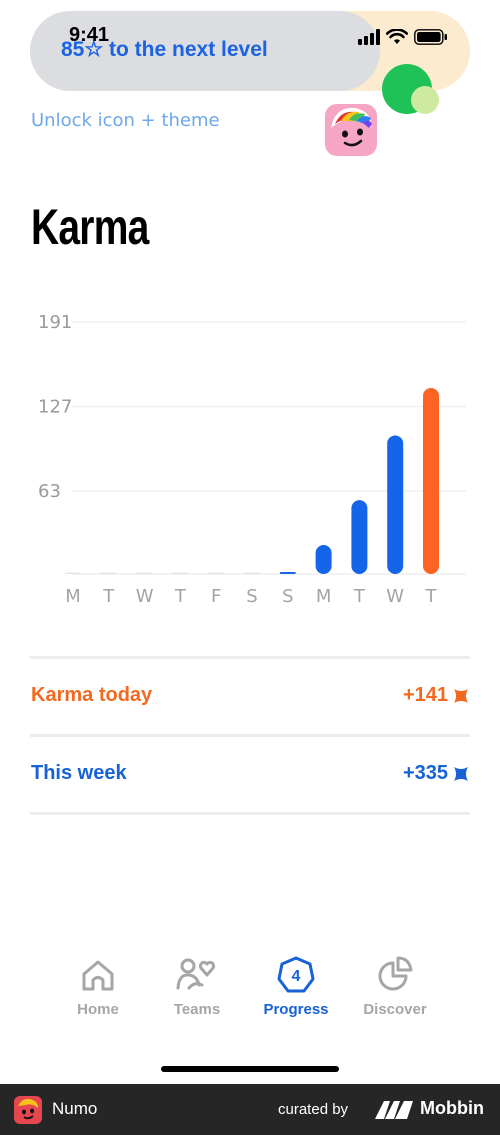 This screenshot has width=500, height=1135. I want to click on this-week-value: +335, so click(436, 773).